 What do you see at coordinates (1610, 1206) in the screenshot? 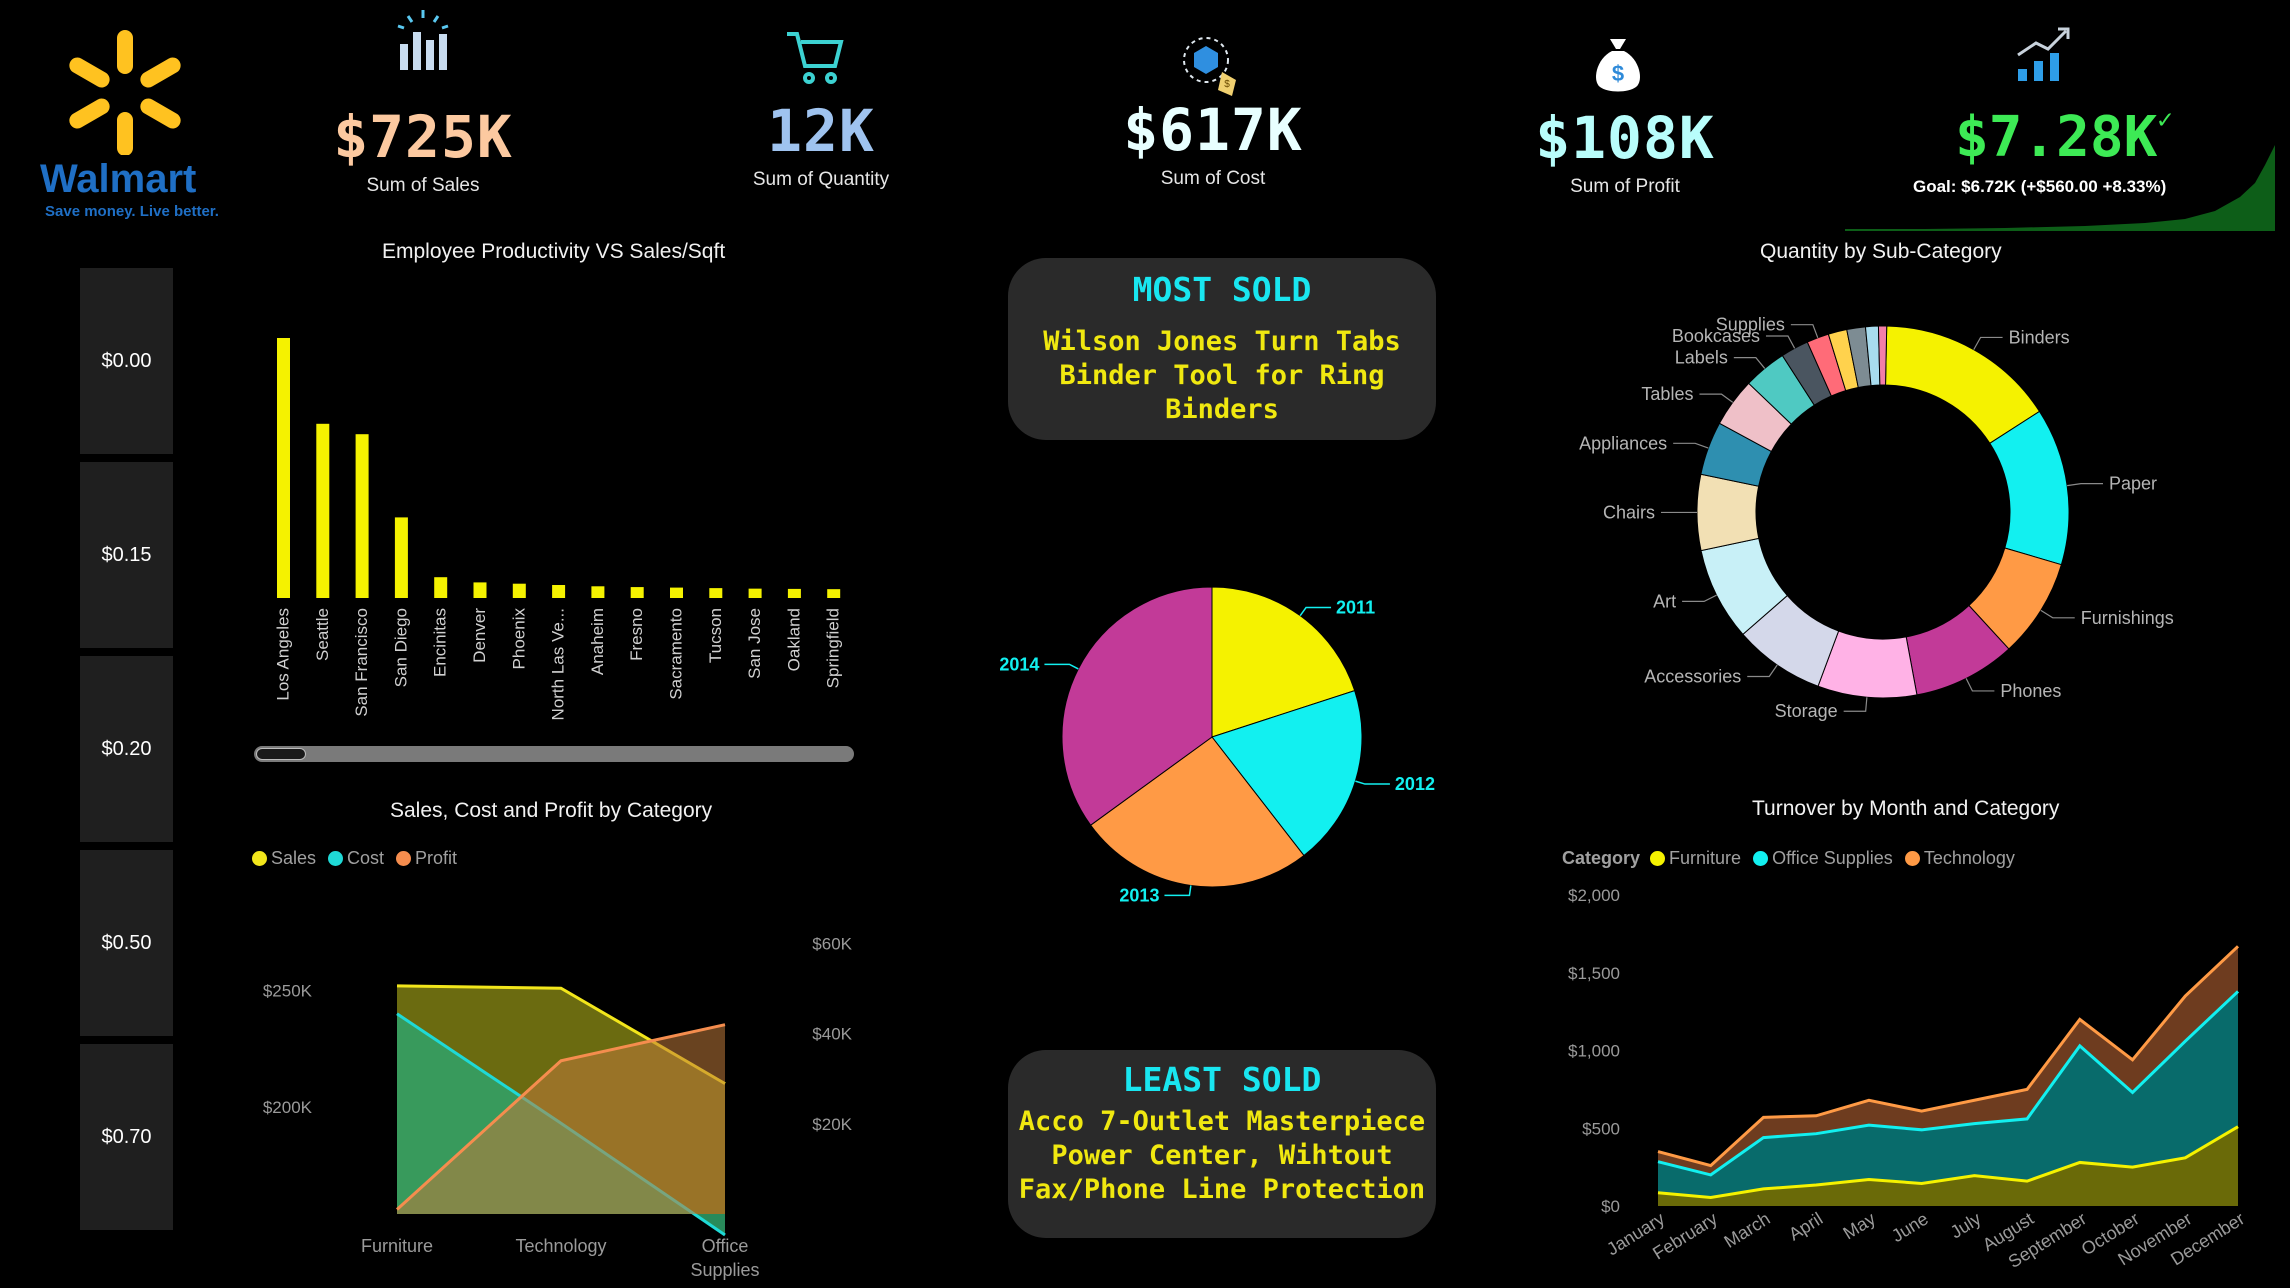
I see `y-tick-label: $0` at bounding box center [1610, 1206].